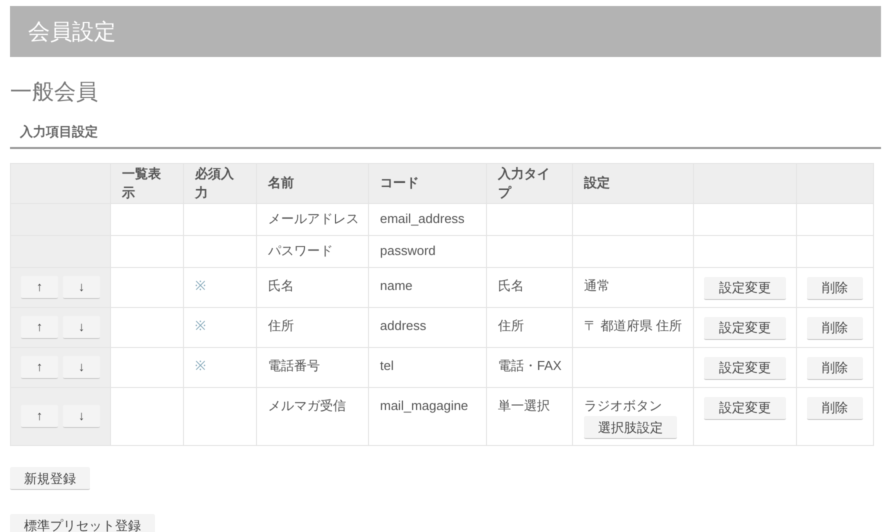 This screenshot has width=882, height=532. What do you see at coordinates (281, 182) in the screenshot?
I see `column-header: 名前` at bounding box center [281, 182].